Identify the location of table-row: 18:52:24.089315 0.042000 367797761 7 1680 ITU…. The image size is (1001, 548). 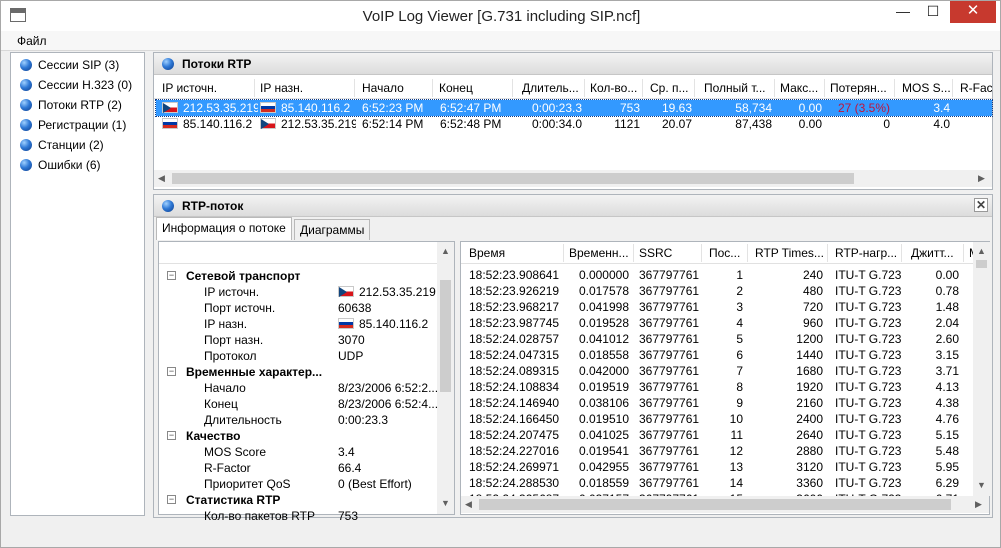
(717, 371).